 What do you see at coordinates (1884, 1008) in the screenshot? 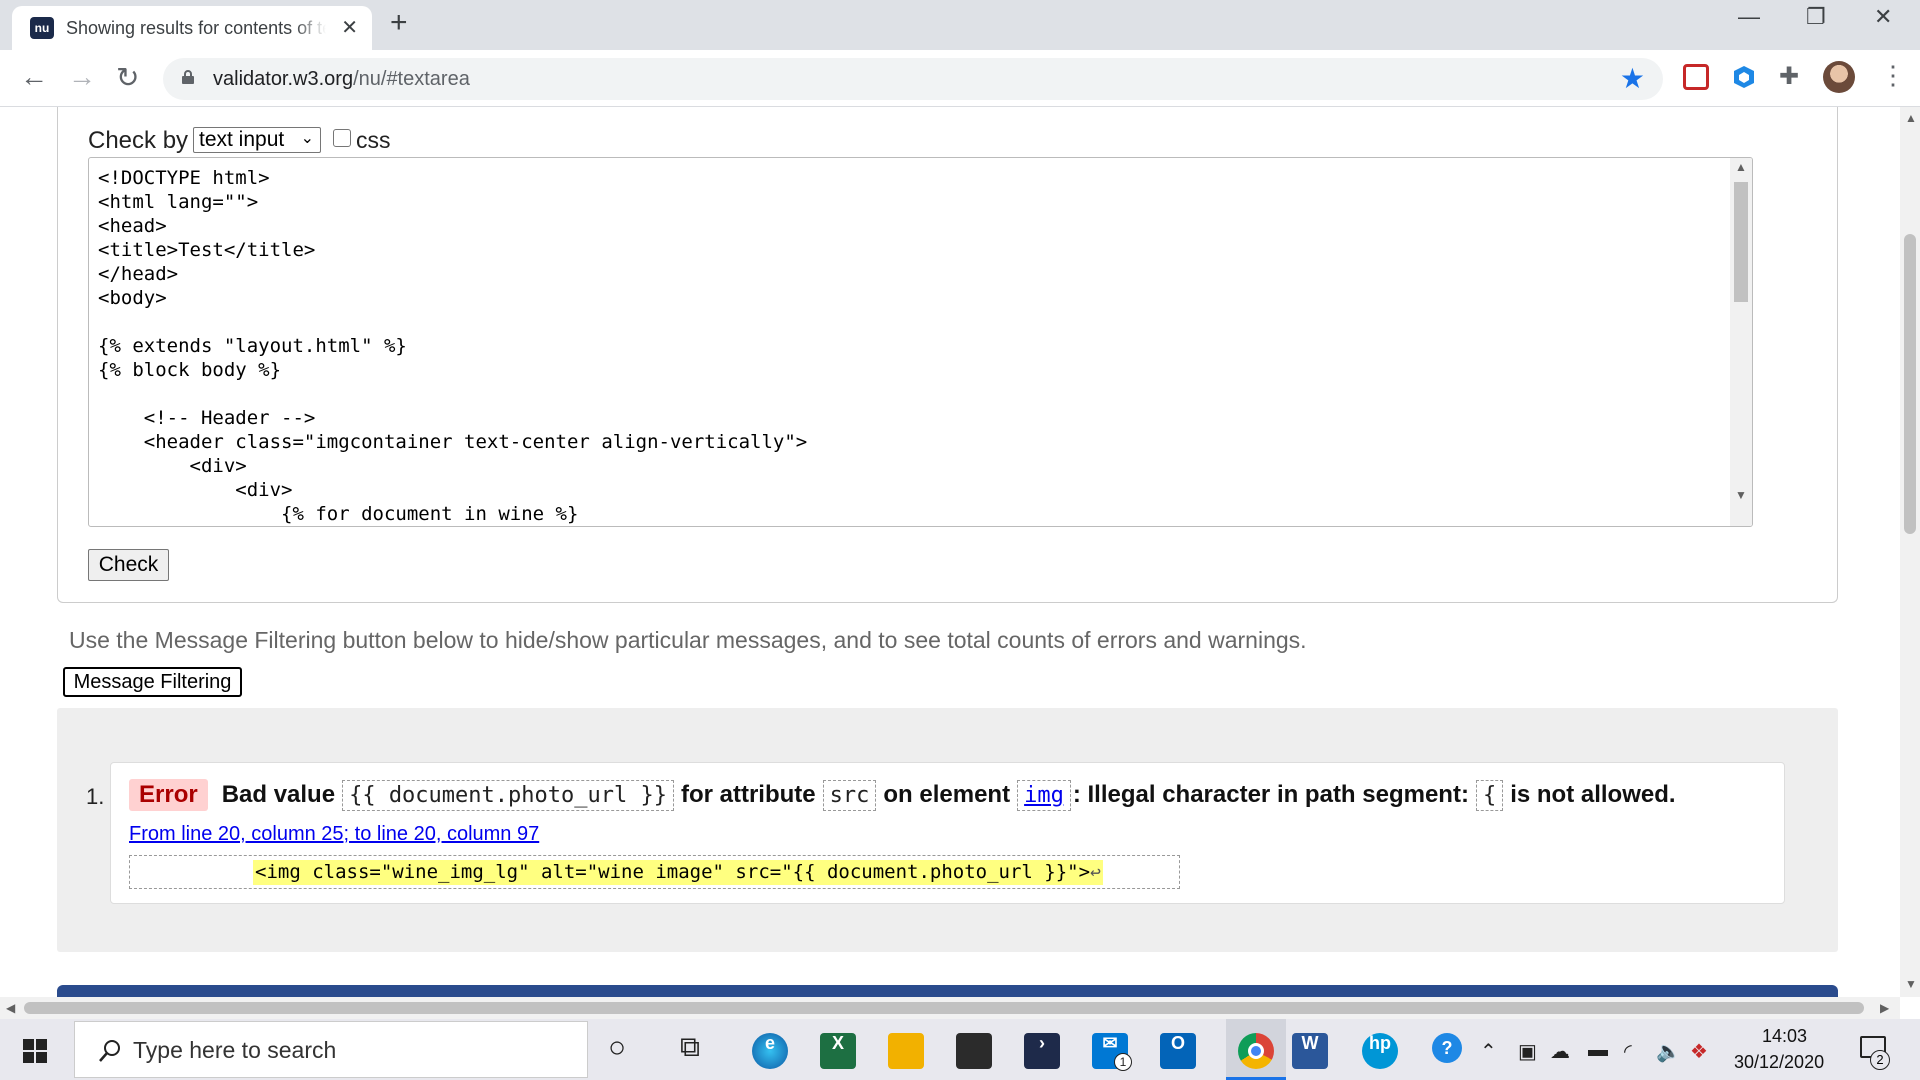
I see `scroll-right-arrow-icon: ▶` at bounding box center [1884, 1008].